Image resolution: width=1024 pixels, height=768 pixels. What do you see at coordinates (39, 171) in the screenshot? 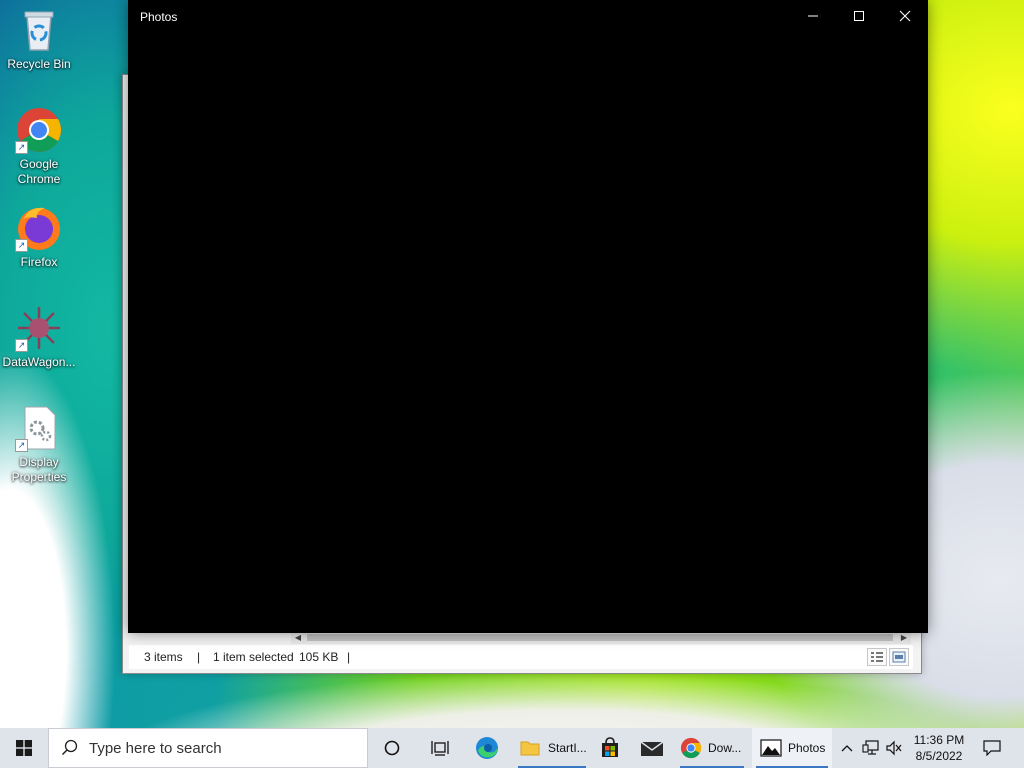
I see `desktop-icon-label: Google Chrome` at bounding box center [39, 171].